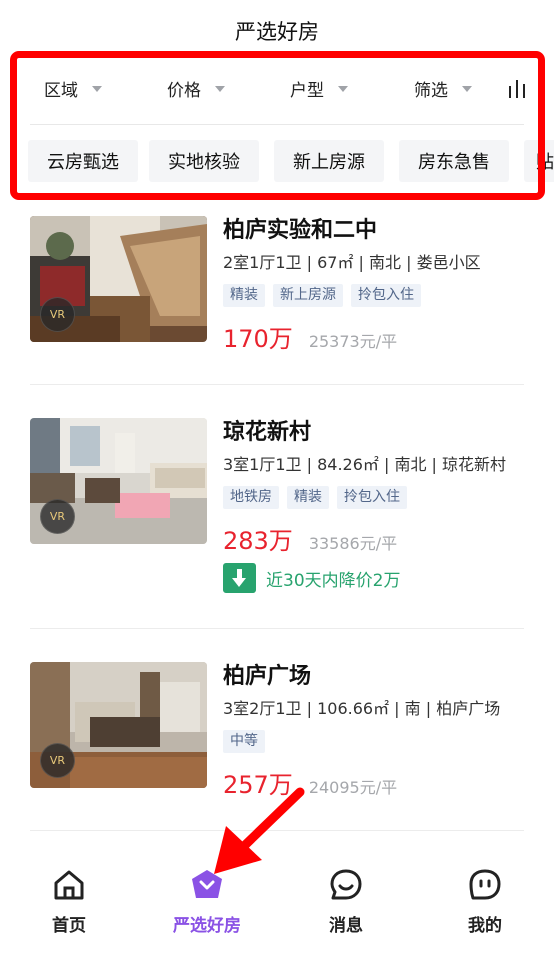  I want to click on filter-more: 筛选, so click(443, 88).